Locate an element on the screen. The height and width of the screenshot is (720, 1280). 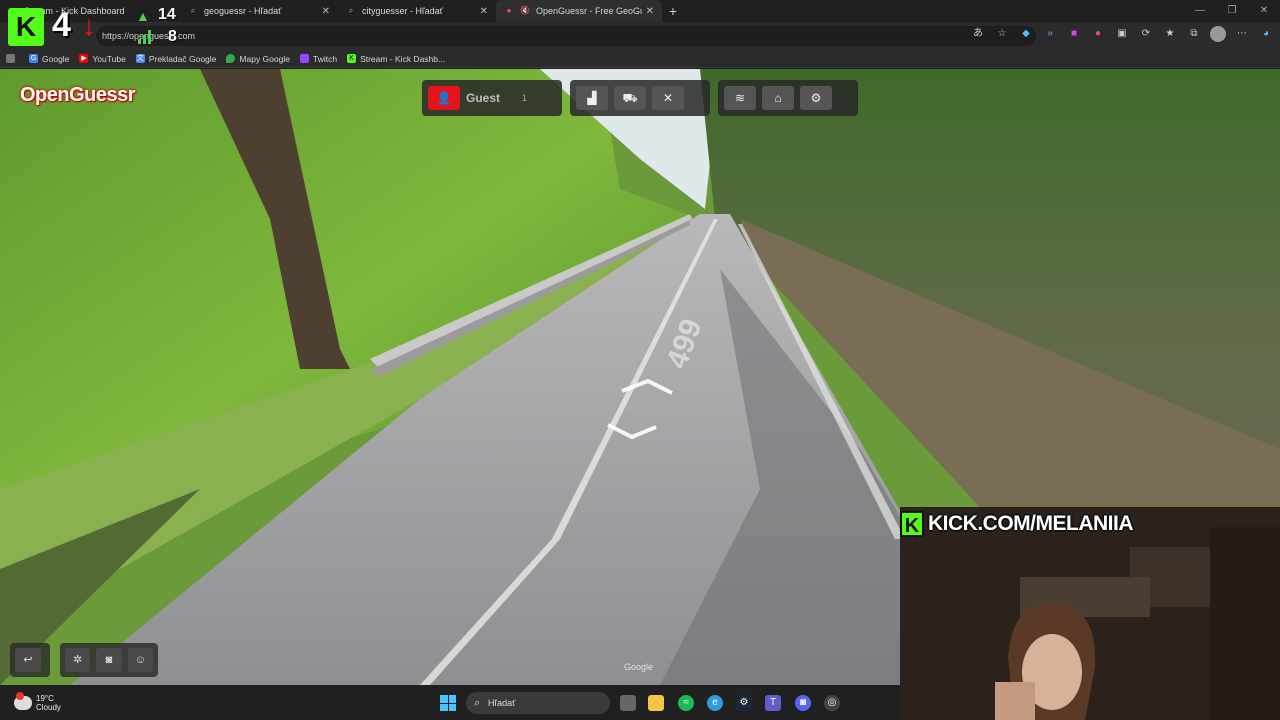
return-icon: ↩ is located at coordinates (28, 660).